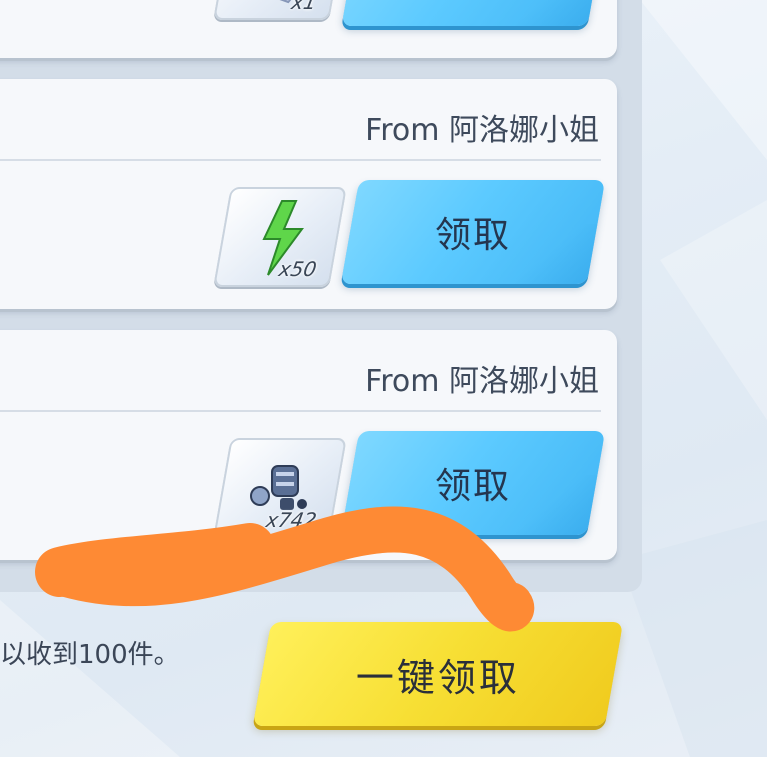  Describe the element at coordinates (291, 520) in the screenshot. I see `item-count: x742` at that location.